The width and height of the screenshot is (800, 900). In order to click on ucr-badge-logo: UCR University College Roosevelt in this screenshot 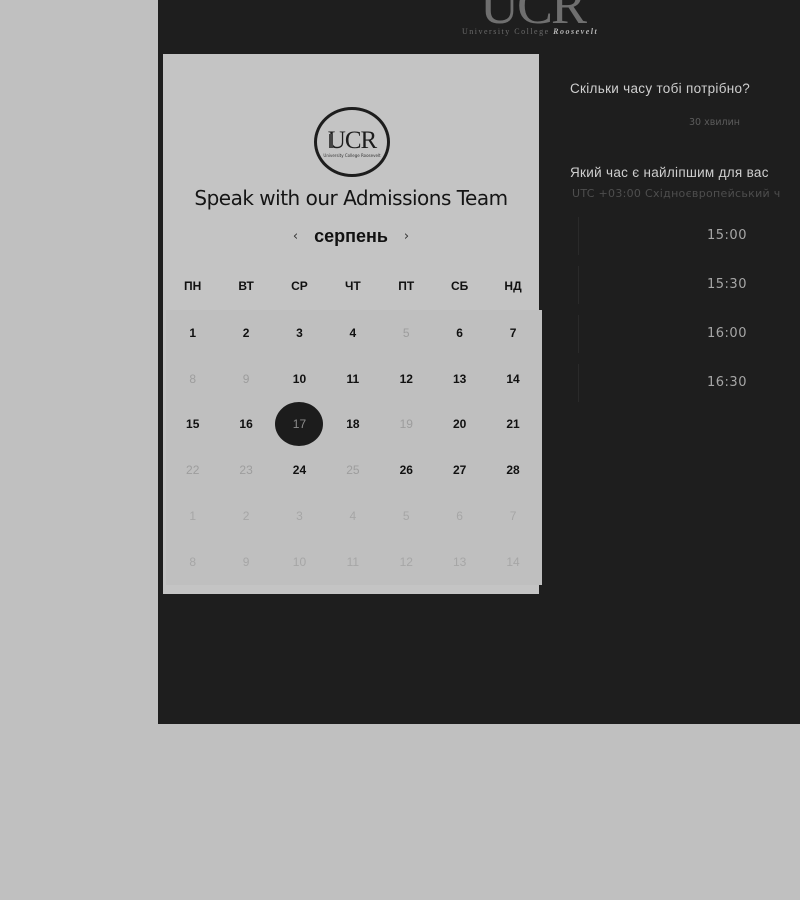, I will do `click(352, 142)`.